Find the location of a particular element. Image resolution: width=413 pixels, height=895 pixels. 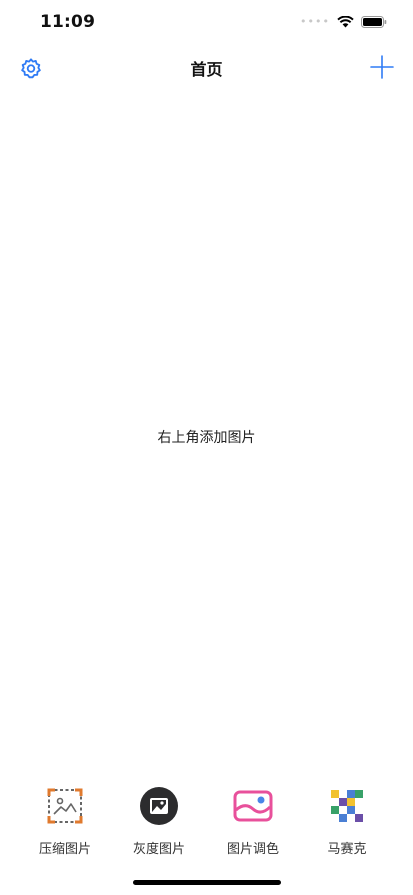

tab-mosaic: 马赛克 is located at coordinates (347, 826).